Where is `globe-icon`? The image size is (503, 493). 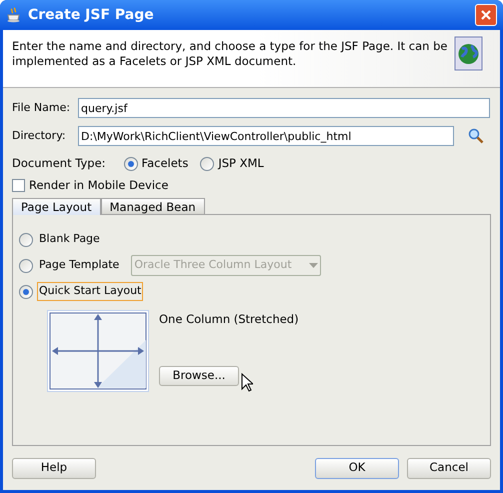
globe-icon is located at coordinates (469, 54).